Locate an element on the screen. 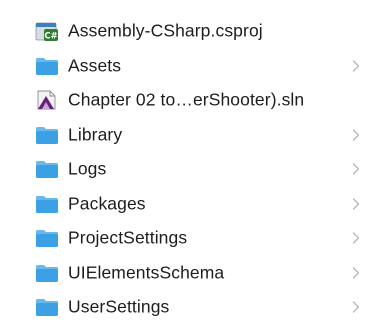 The height and width of the screenshot is (325, 380). list-item-uielementsschema: UIElementsSchema is located at coordinates (190, 273).